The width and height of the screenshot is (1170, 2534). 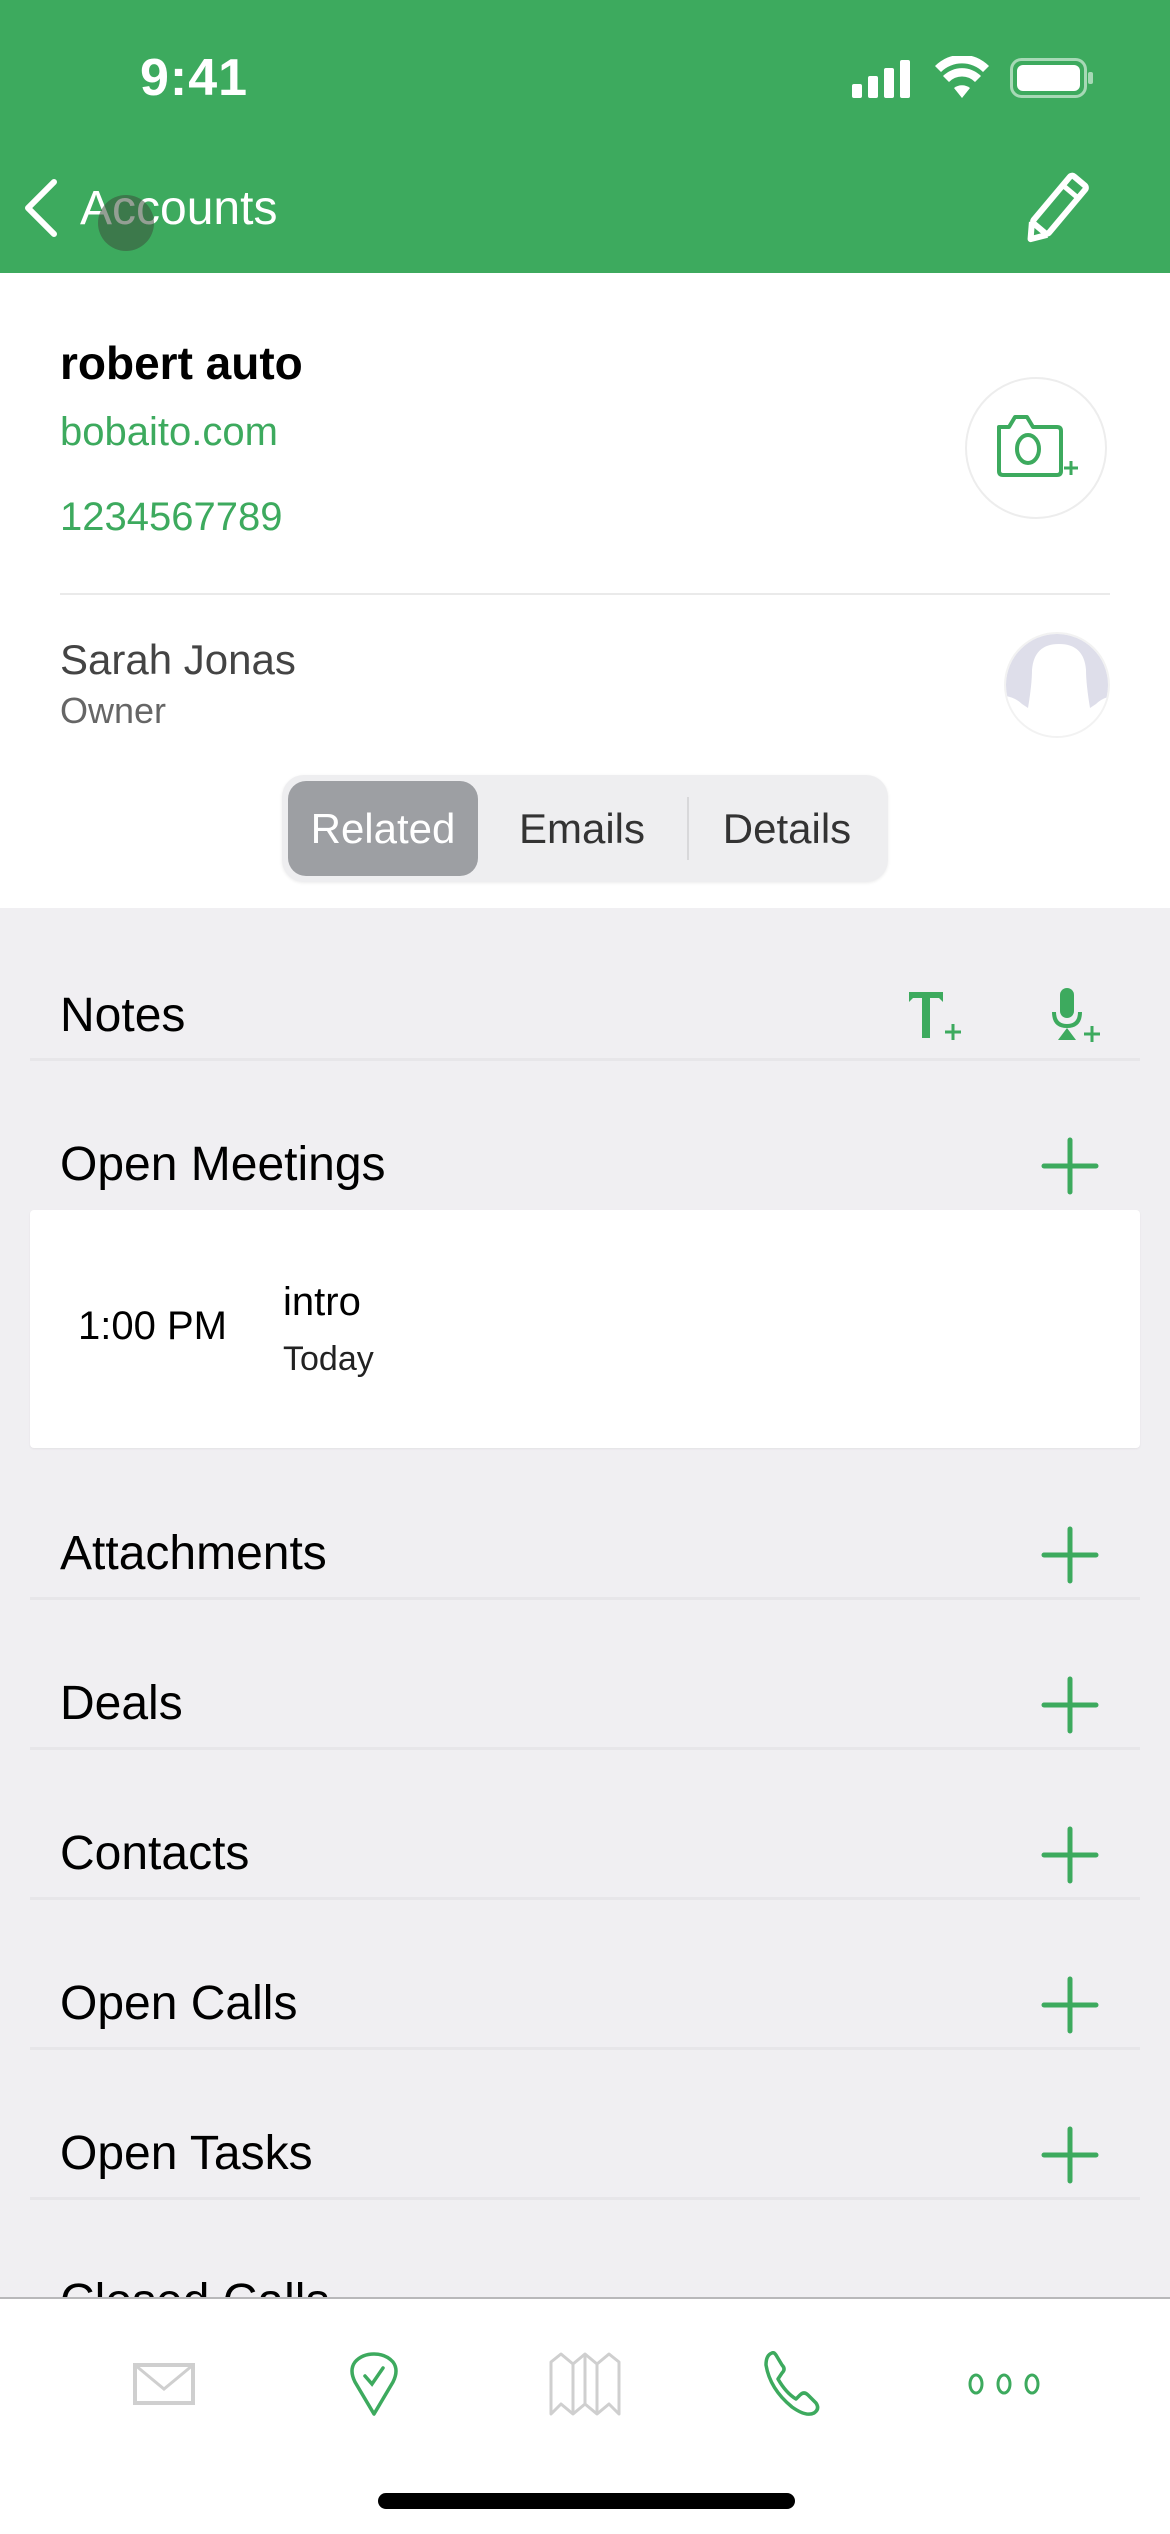 I want to click on tab-more, so click(x=1004, y=2384).